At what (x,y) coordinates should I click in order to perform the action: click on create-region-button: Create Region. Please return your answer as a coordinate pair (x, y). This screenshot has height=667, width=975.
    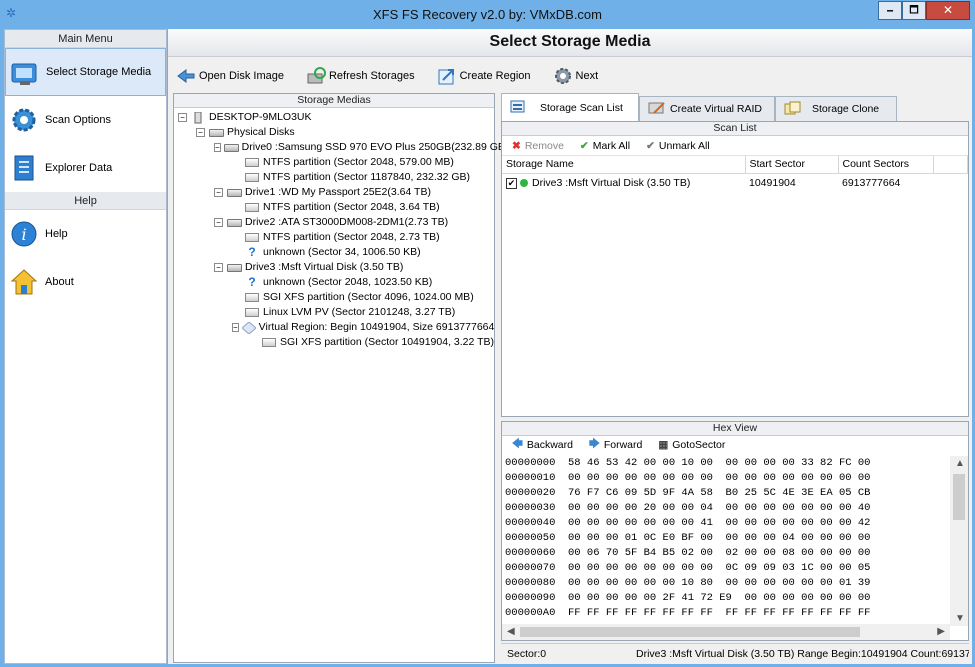
    Looking at the image, I should click on (484, 76).